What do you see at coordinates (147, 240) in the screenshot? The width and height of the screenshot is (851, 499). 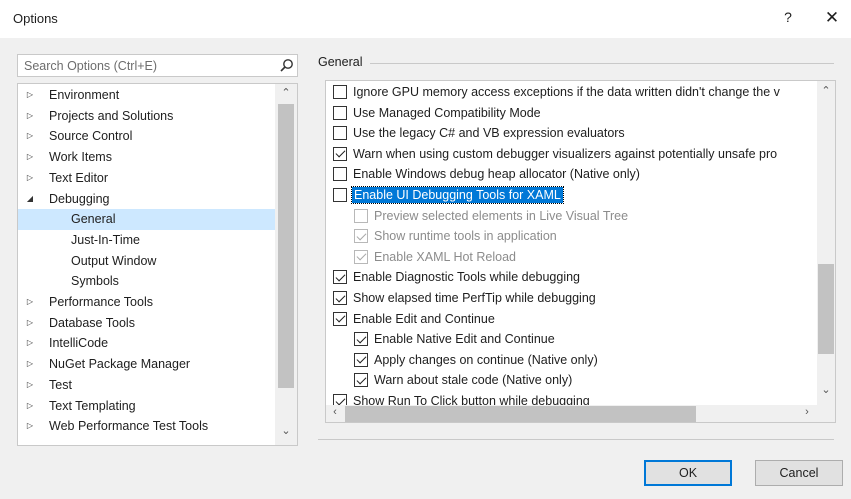 I see `tree-item-just-in-time: Just-In-Time` at bounding box center [147, 240].